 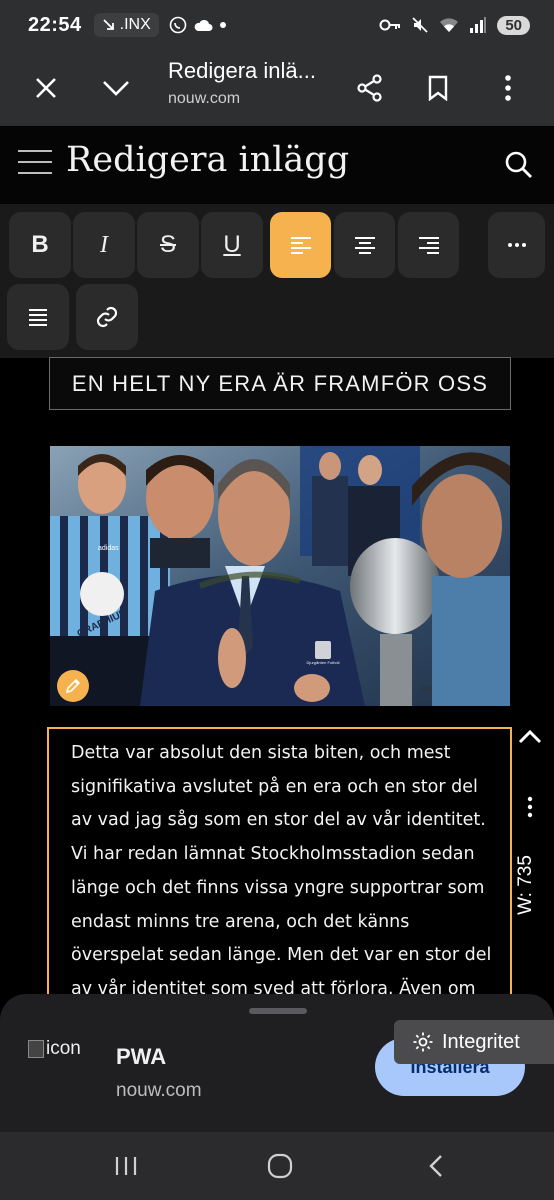 I want to click on bookmark-icon, so click(x=438, y=88).